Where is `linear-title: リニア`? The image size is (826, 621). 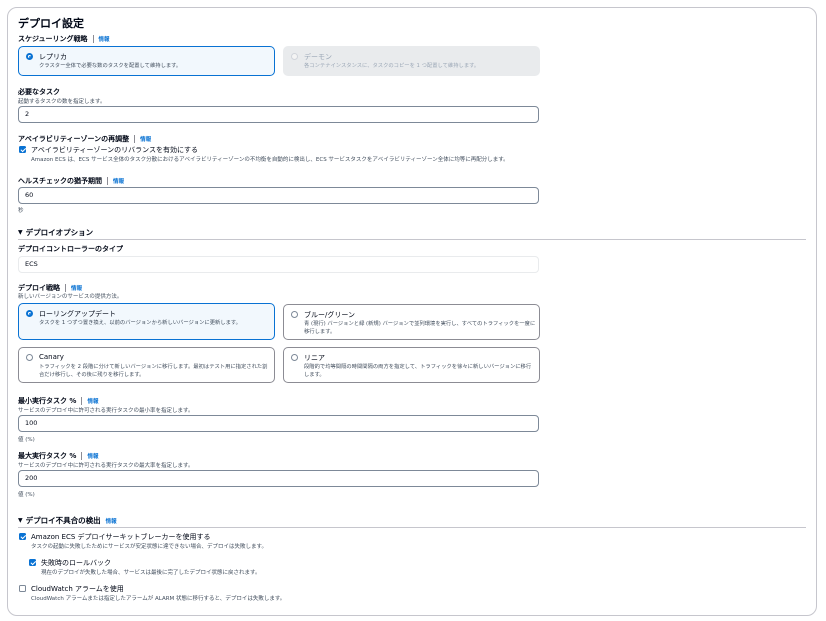 linear-title: リニア is located at coordinates (314, 358).